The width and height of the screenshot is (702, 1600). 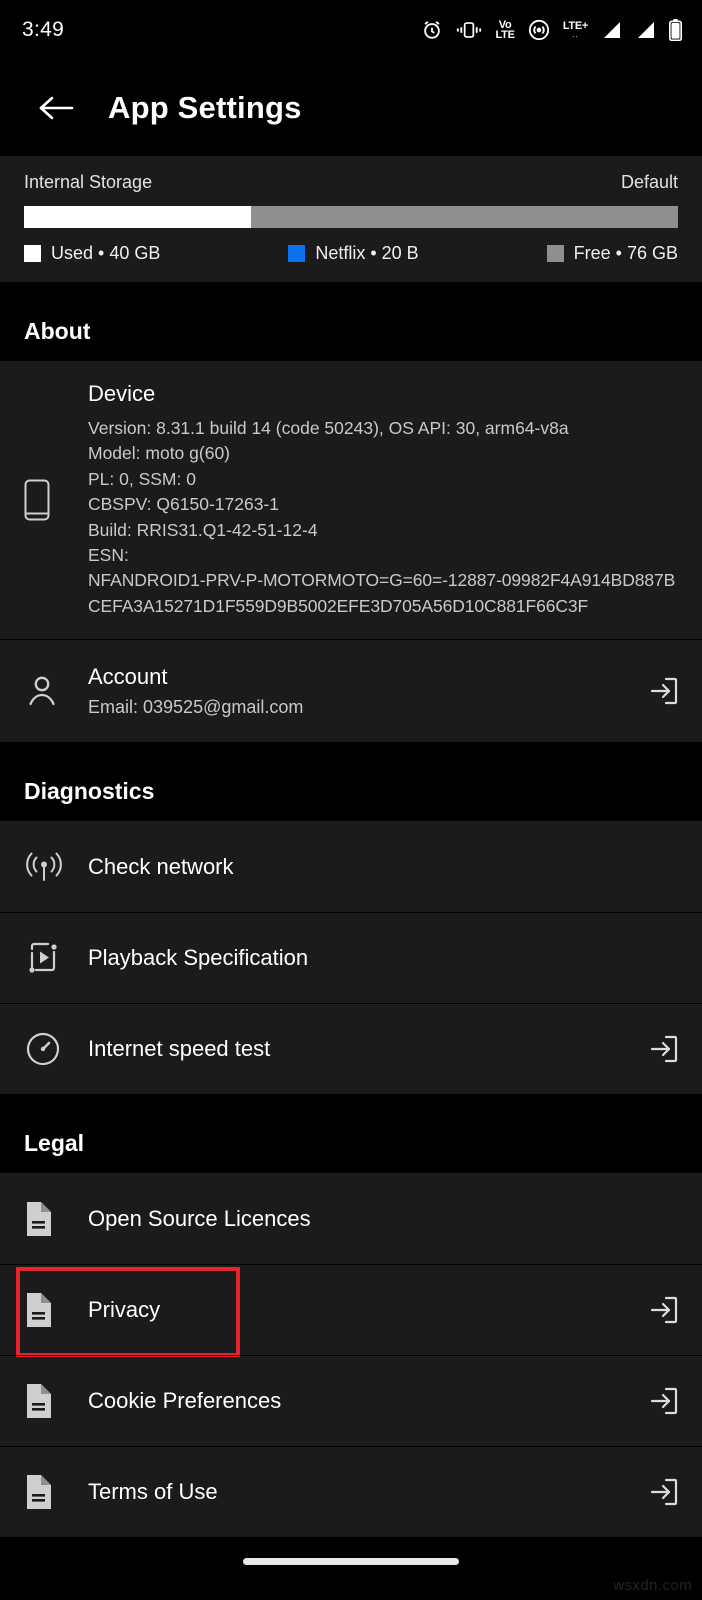 I want to click on section-header-about: About, so click(x=351, y=321).